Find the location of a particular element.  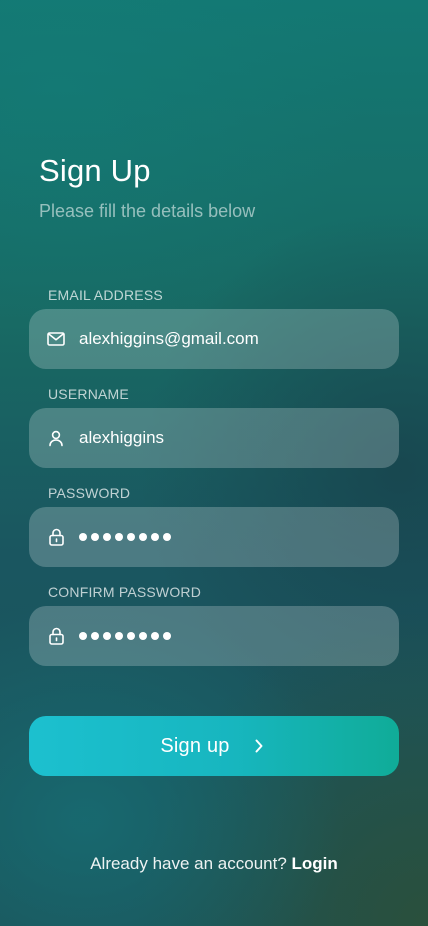

login-prompt-text: Already have an account? is located at coordinates (188, 863).